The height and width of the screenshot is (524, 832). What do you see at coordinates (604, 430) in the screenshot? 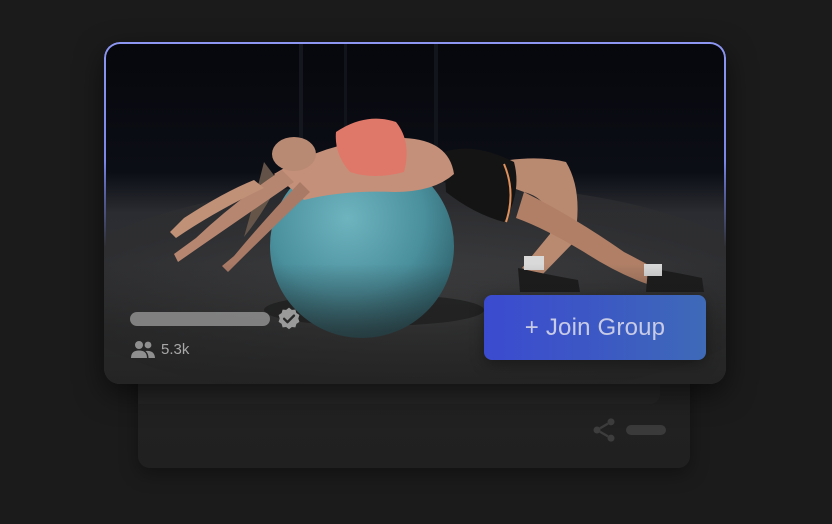
I see `share-icon` at bounding box center [604, 430].